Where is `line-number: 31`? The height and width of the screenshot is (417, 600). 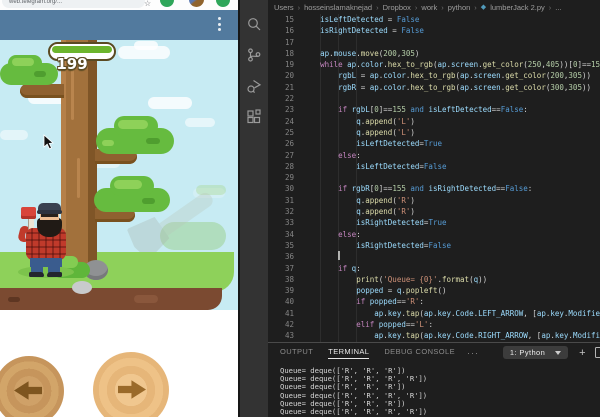 line-number: 31 is located at coordinates (289, 200).